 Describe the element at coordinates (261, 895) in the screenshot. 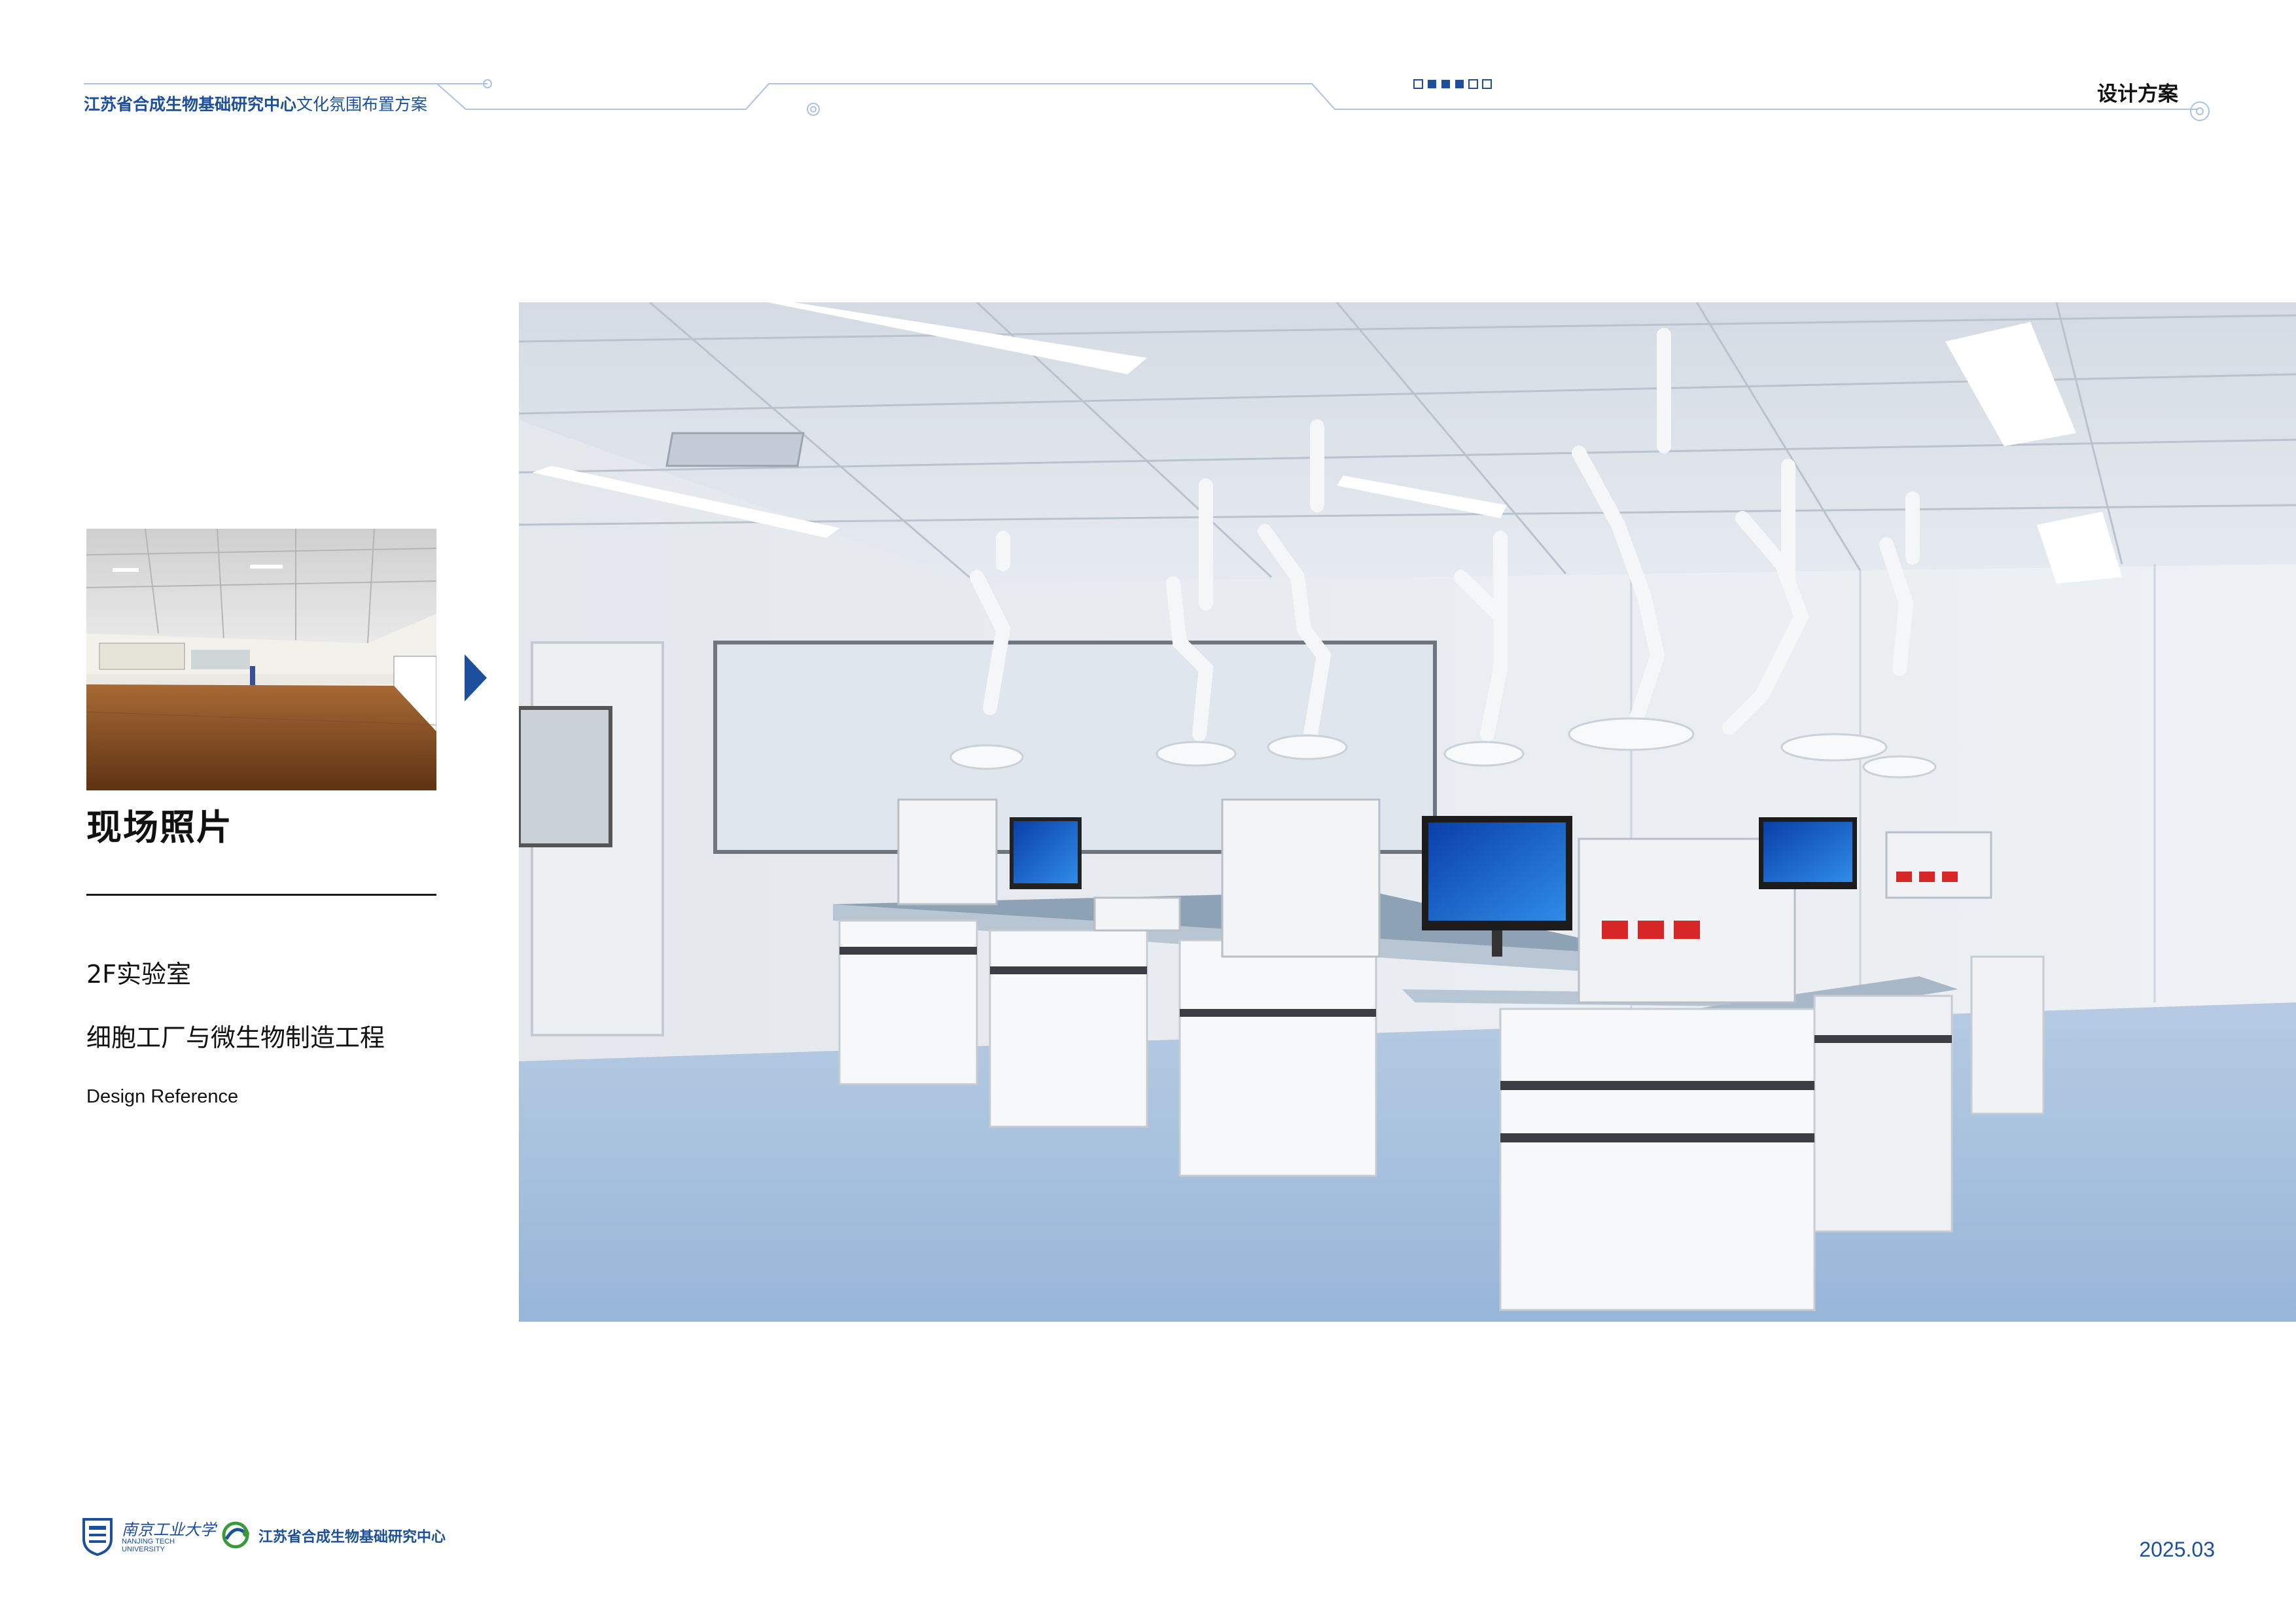

I see `divider` at that location.